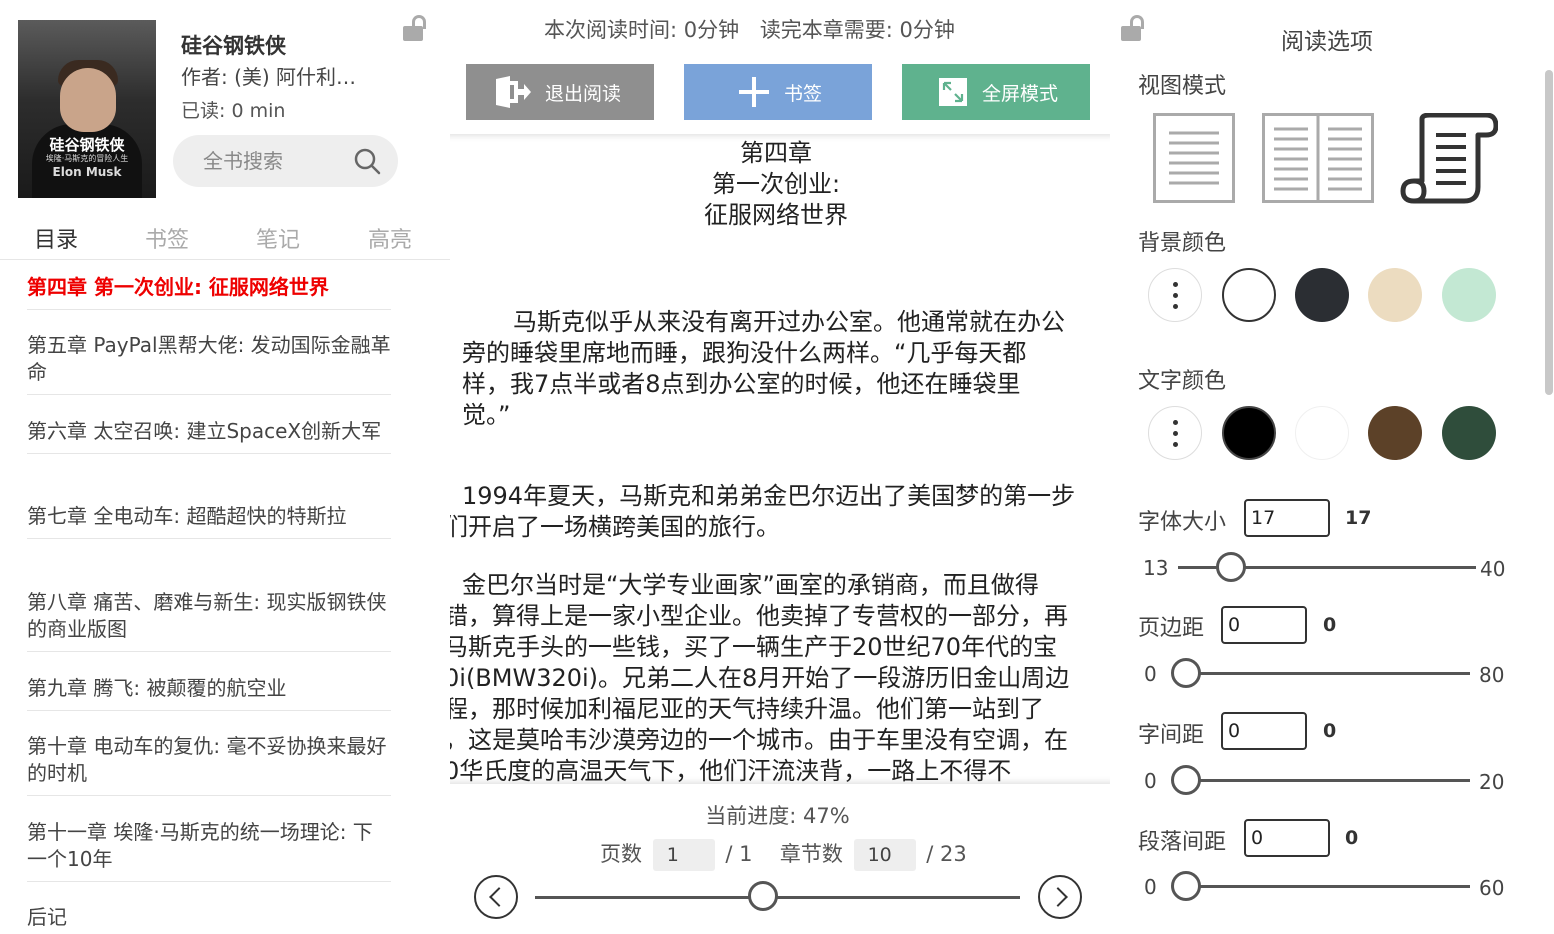  Describe the element at coordinates (777, 816) in the screenshot. I see `progress-text: 当前进度: 47%` at that location.